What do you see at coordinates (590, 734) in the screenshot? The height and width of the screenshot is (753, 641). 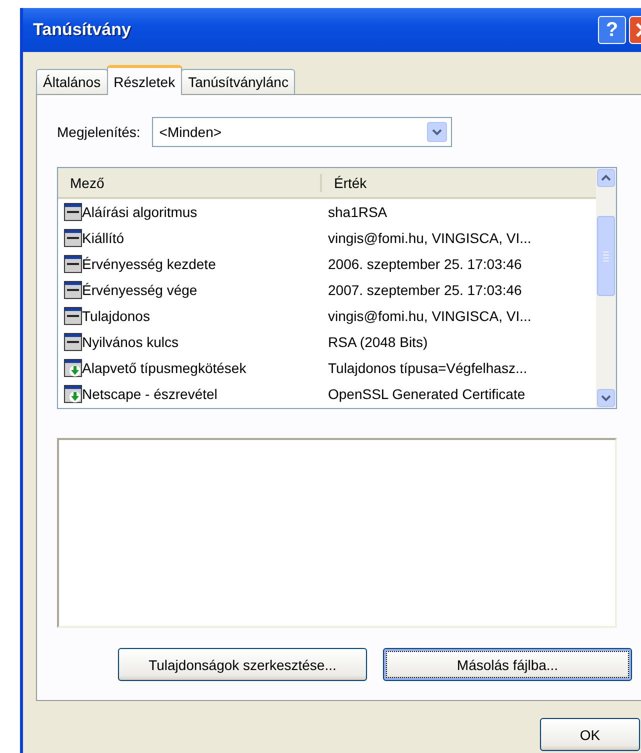 I see `ok-button: OK` at bounding box center [590, 734].